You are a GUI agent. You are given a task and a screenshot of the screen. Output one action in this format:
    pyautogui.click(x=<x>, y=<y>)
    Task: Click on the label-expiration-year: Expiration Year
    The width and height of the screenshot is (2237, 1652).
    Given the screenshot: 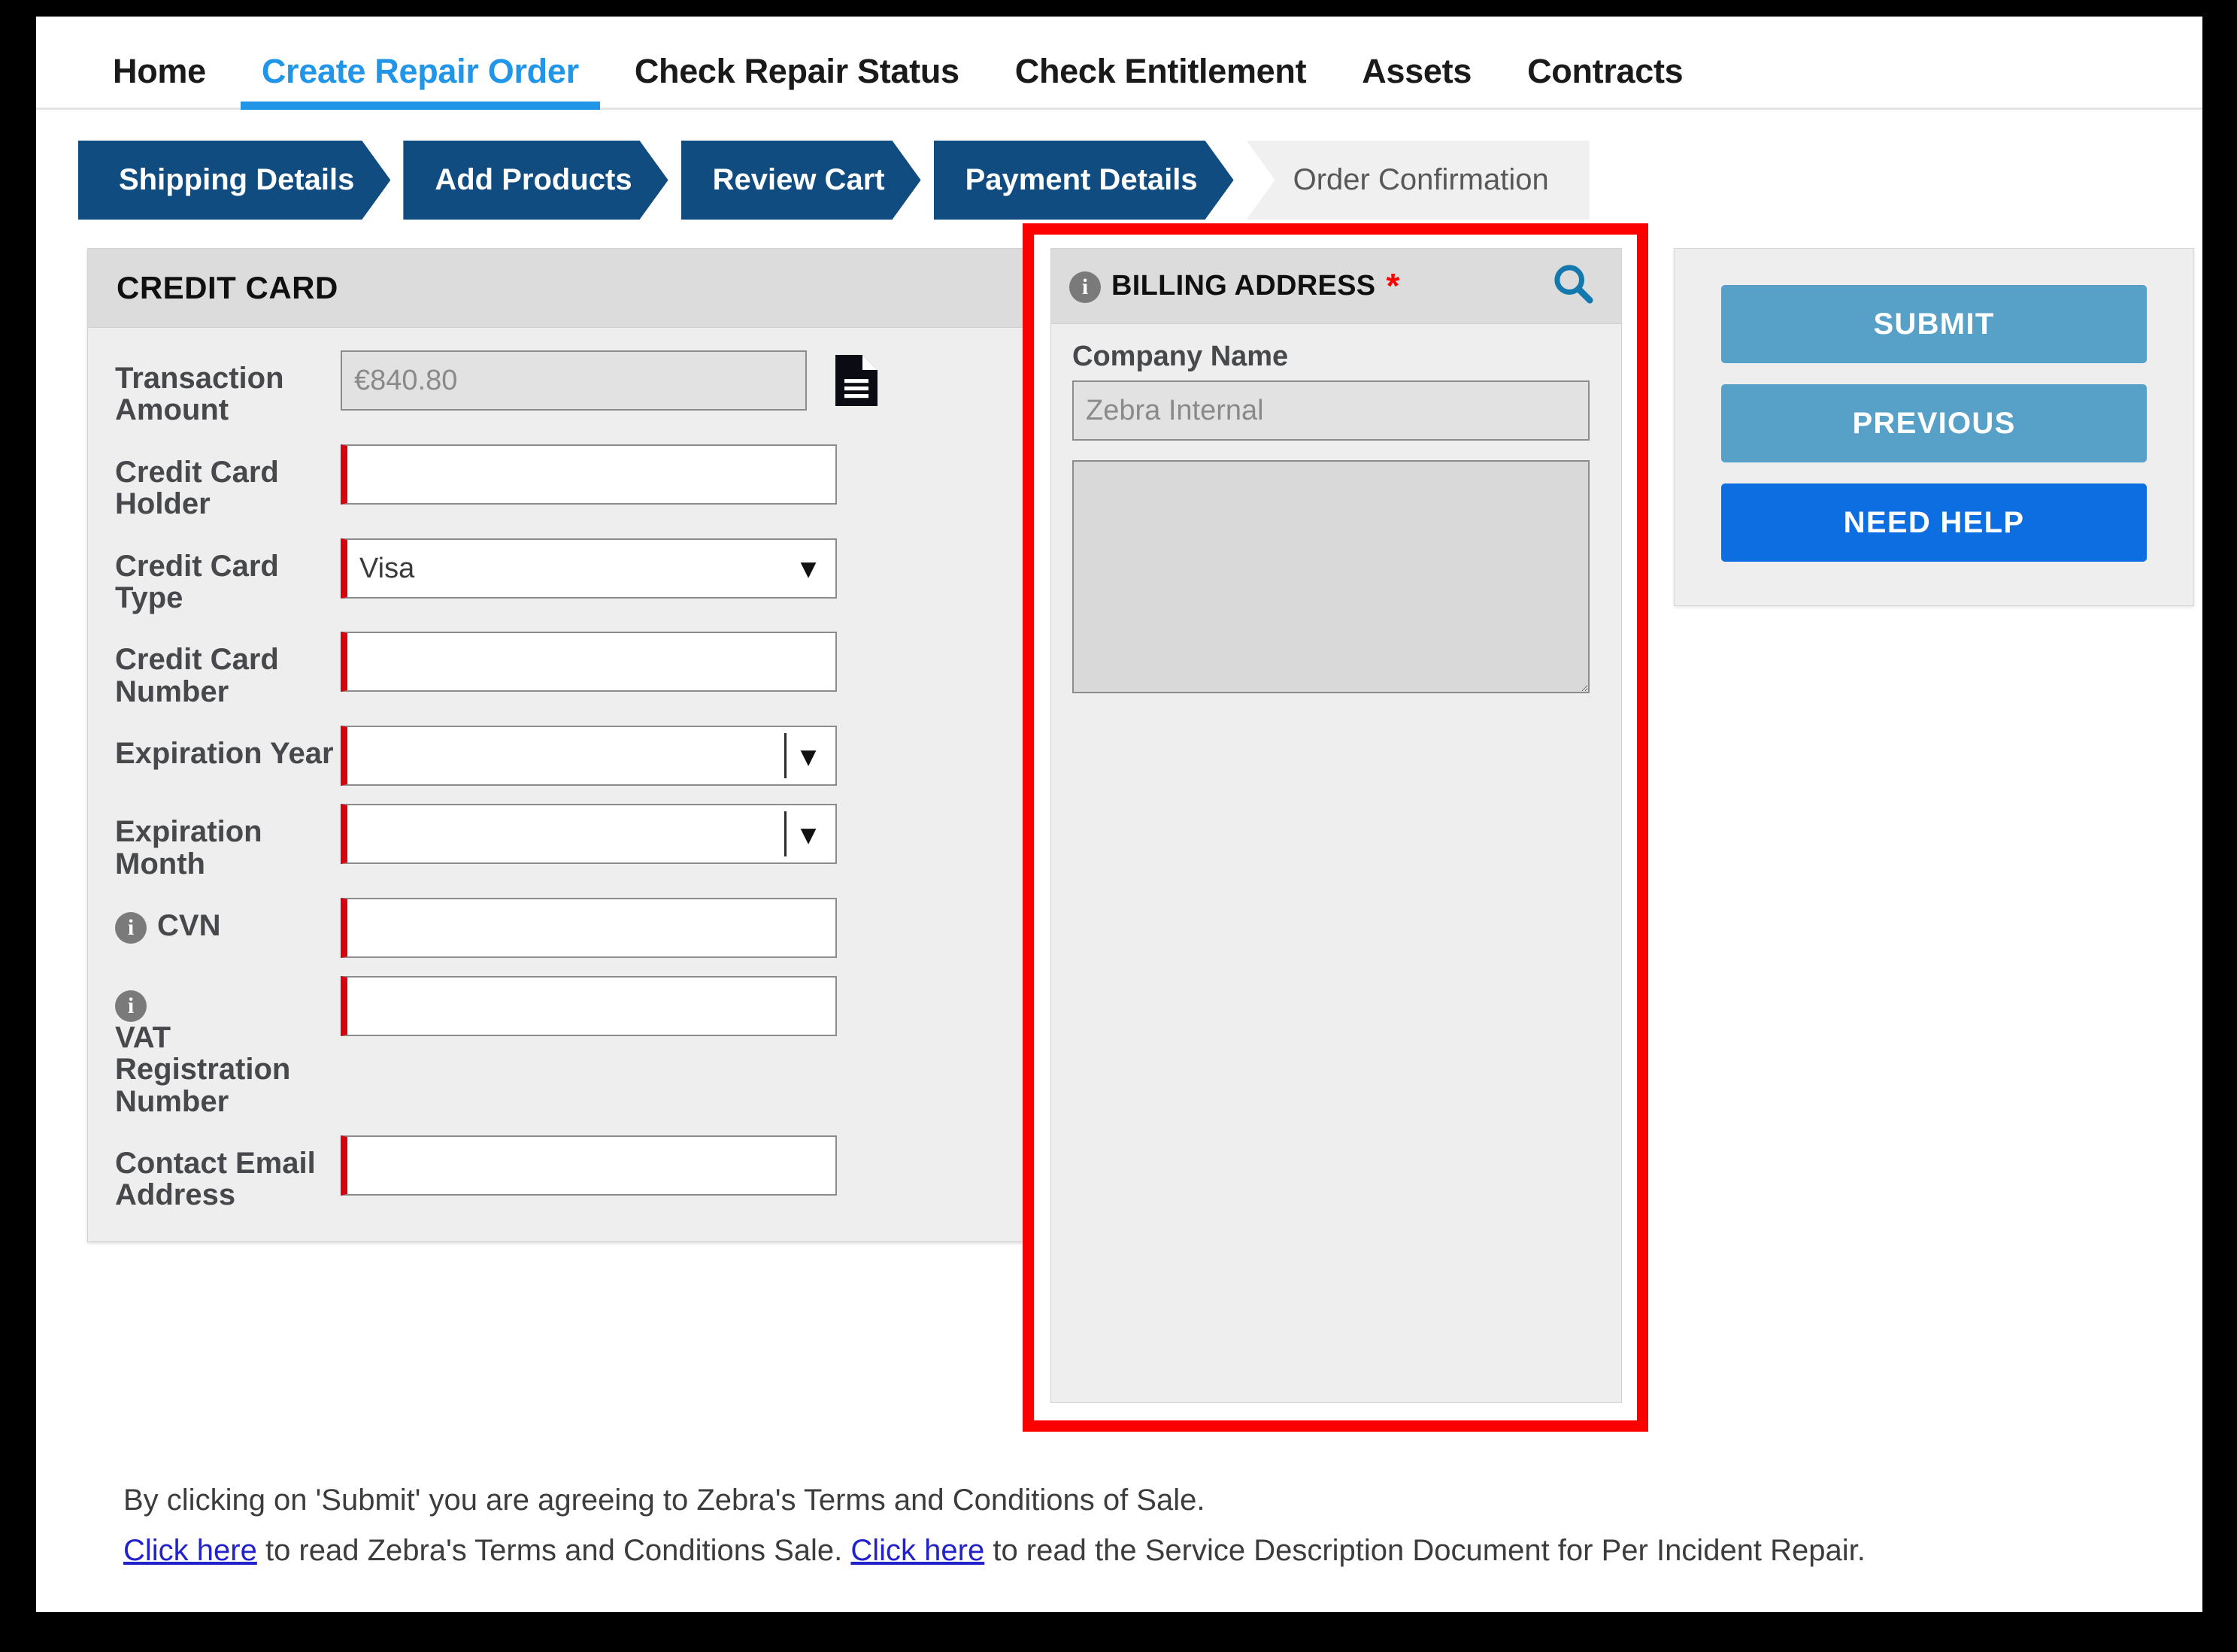 What is the action you would take?
    pyautogui.click(x=225, y=754)
    